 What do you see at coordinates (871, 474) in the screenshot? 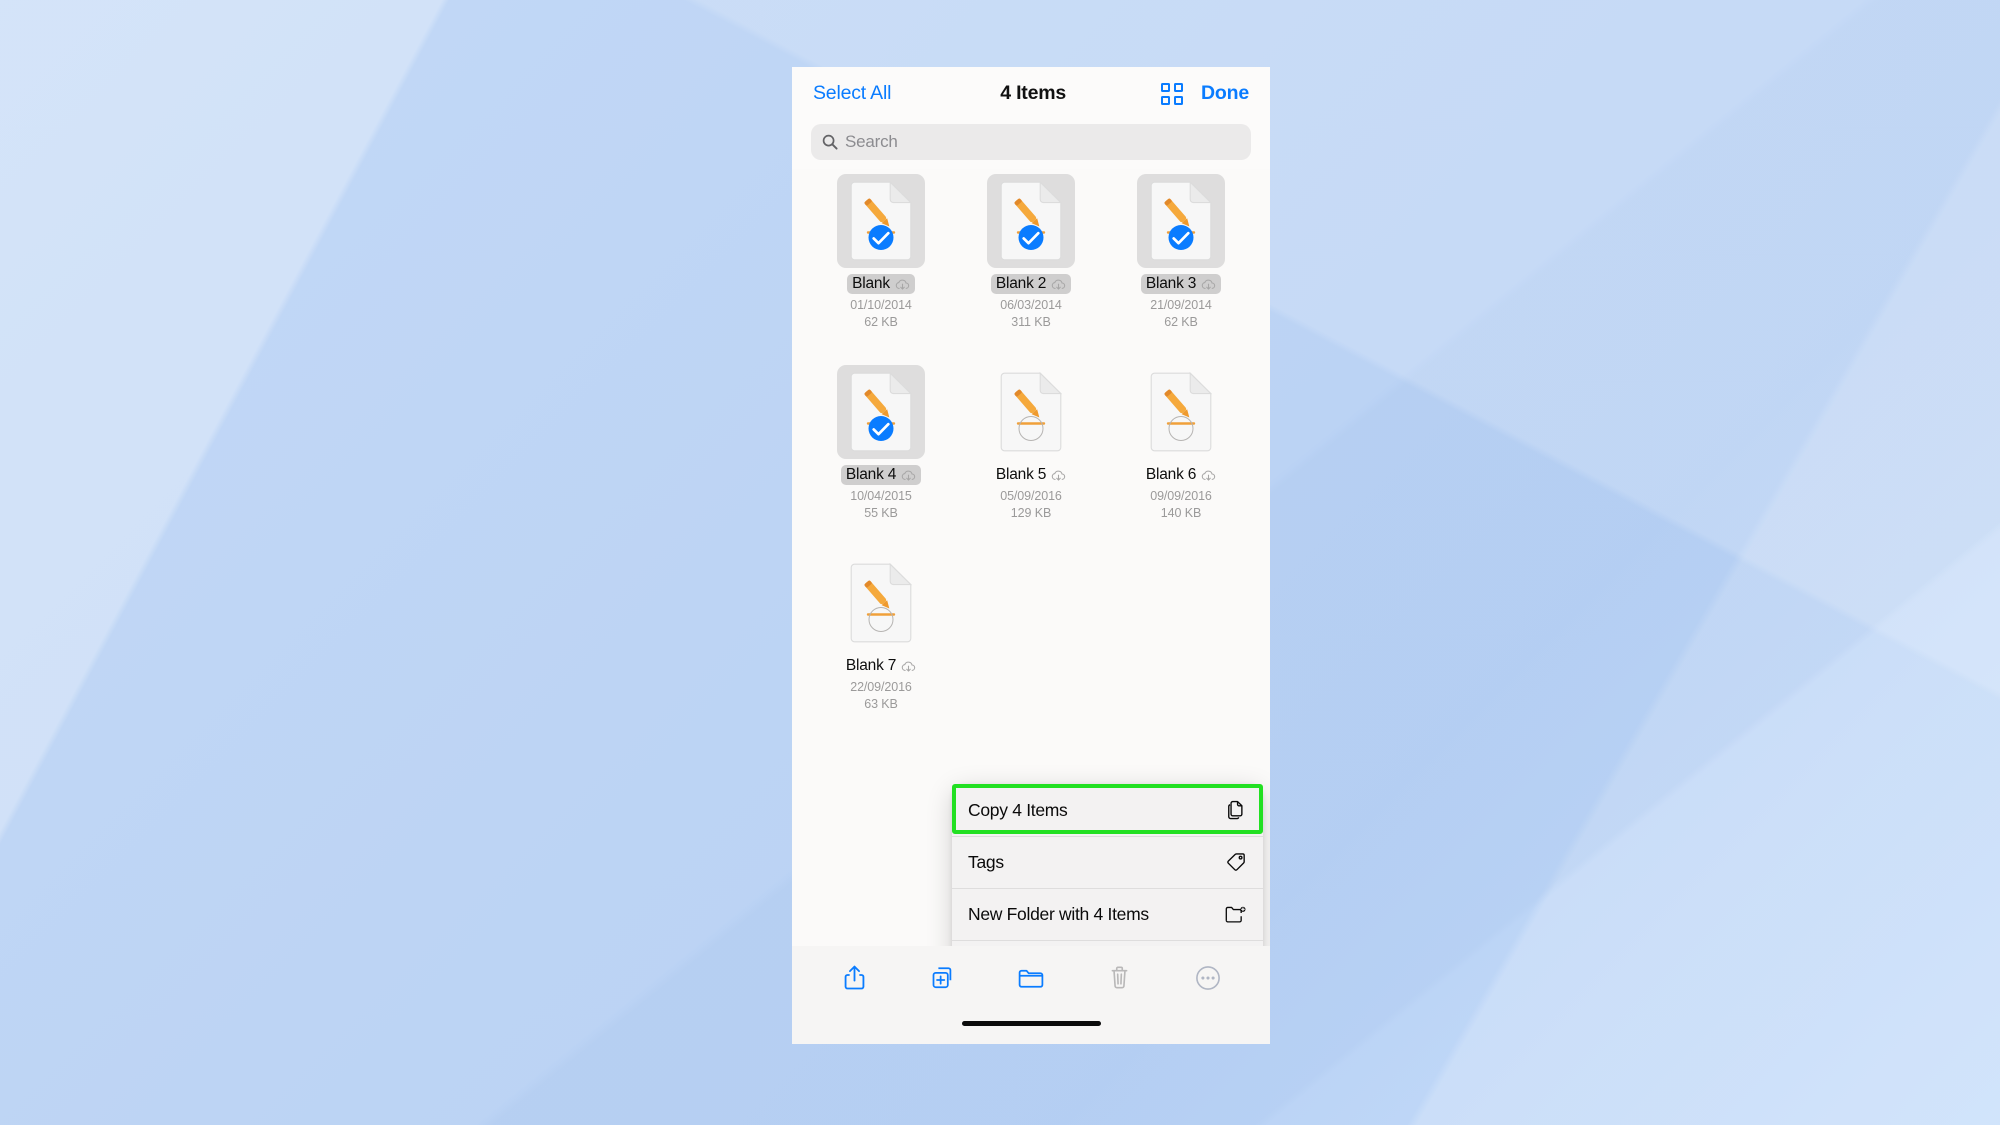
I see `file-name-label: Blank 4` at bounding box center [871, 474].